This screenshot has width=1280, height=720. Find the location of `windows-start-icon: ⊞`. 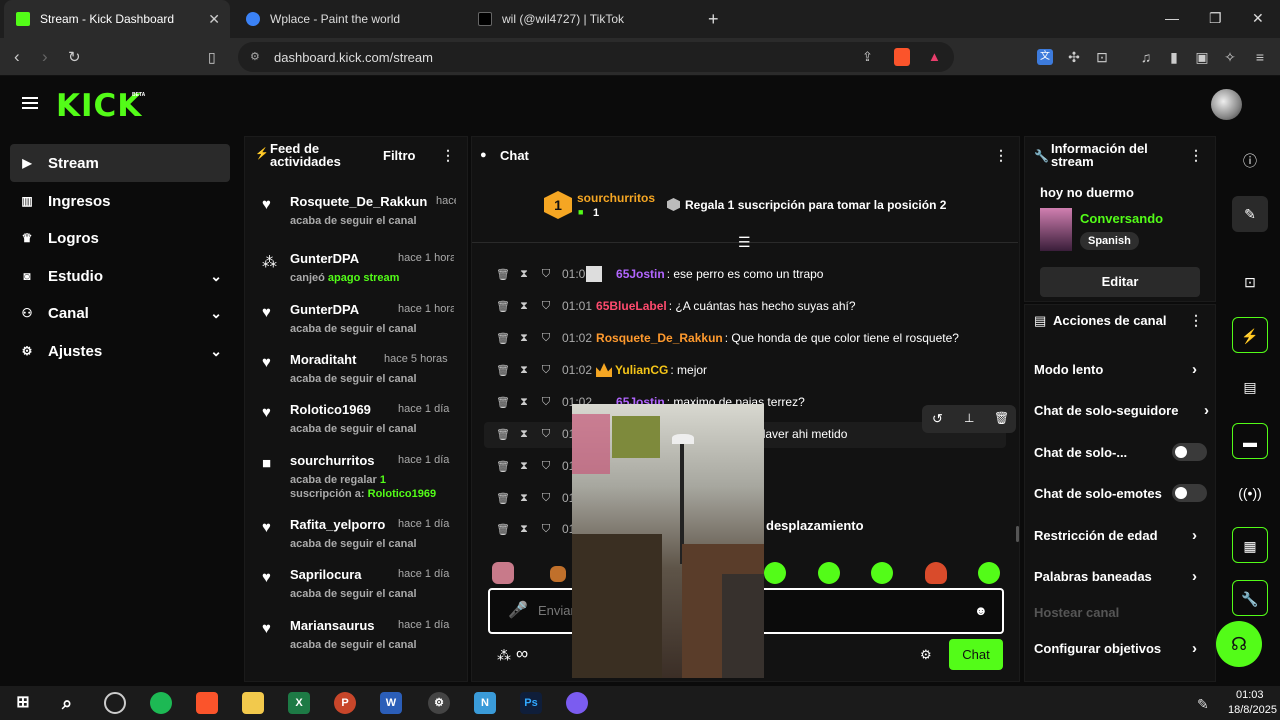

windows-start-icon: ⊞ is located at coordinates (23, 703).